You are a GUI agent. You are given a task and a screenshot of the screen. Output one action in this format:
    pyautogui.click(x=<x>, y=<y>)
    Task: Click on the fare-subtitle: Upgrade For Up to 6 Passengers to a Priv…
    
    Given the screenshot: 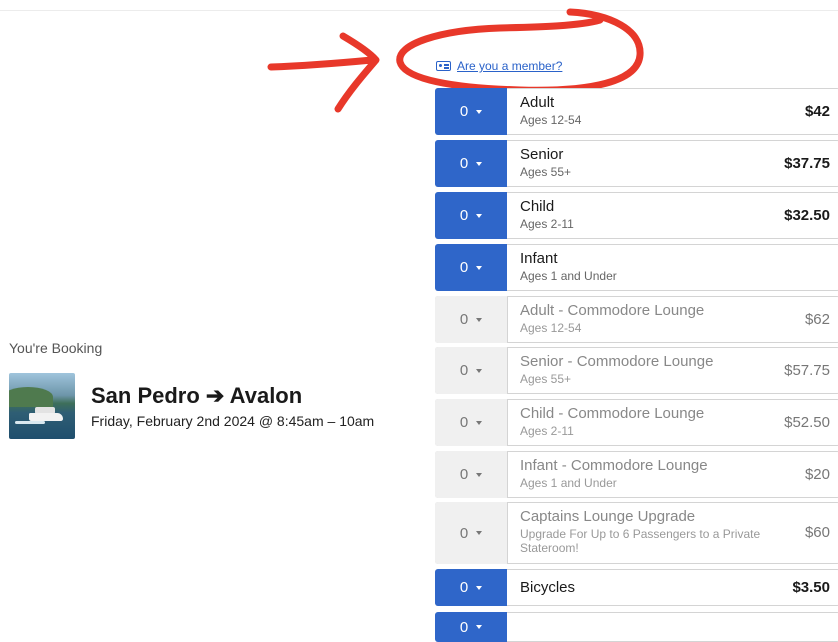 What is the action you would take?
    pyautogui.click(x=640, y=541)
    